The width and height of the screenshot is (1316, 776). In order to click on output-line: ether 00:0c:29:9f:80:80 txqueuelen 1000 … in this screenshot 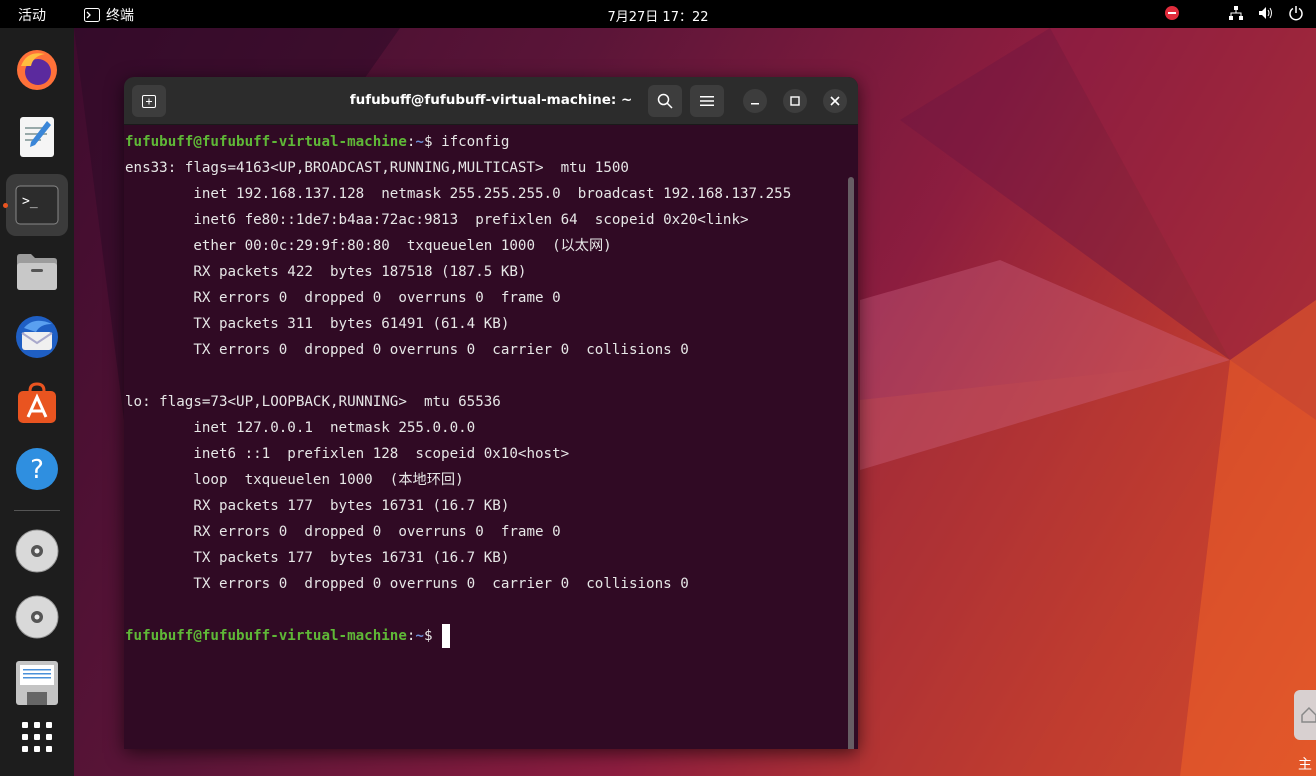, I will do `click(368, 246)`.